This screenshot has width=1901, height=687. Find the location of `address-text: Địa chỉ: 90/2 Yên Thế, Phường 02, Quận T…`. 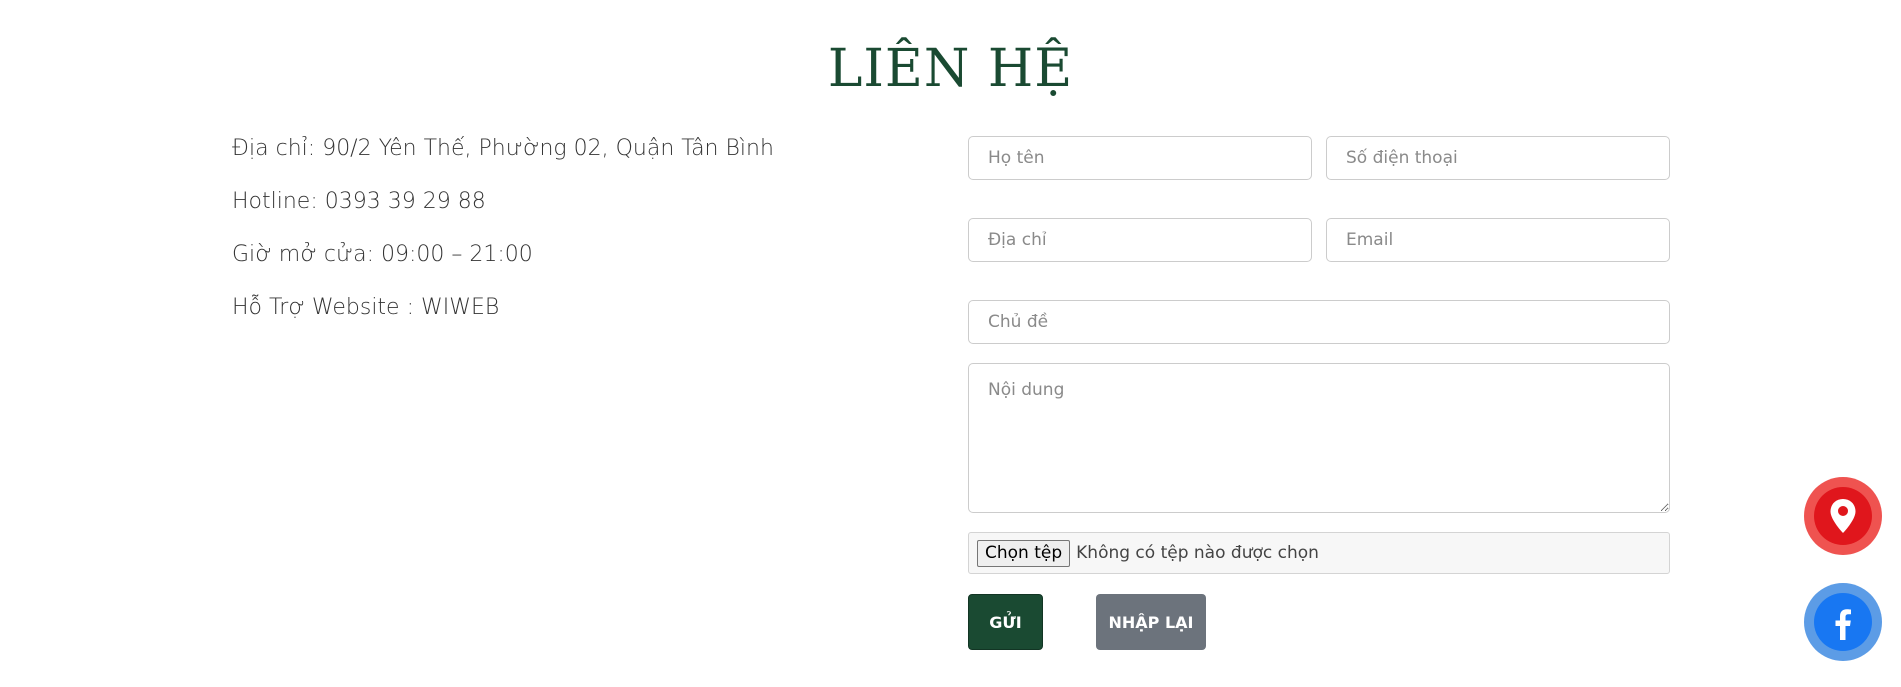

address-text: Địa chỉ: 90/2 Yên Thế, Phường 02, Quận T… is located at coordinates (503, 148).